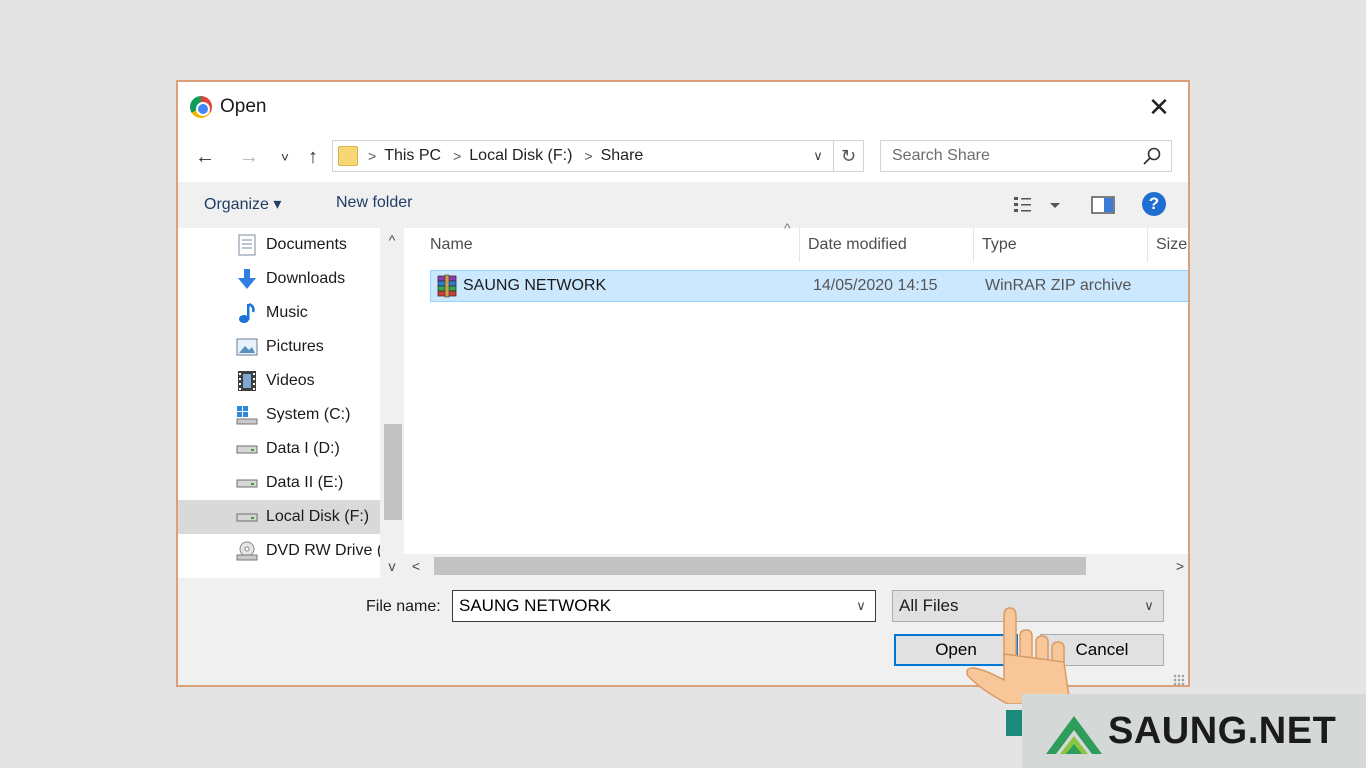 The width and height of the screenshot is (1366, 768). I want to click on breadcrumb-local-disk: Local Disk (F:), so click(520, 156).